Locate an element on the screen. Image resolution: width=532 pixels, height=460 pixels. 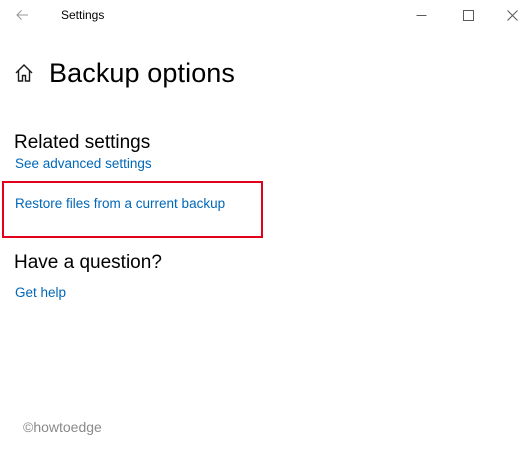
close-button is located at coordinates (512, 15).